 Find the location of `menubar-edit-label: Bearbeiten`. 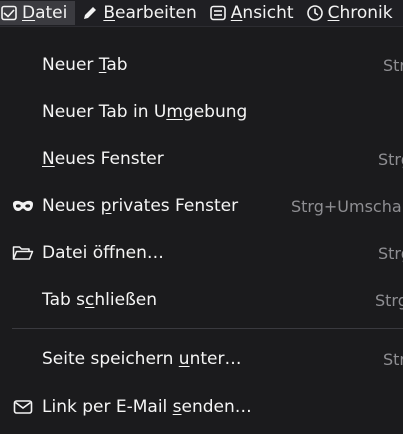

menubar-edit-label: Bearbeiten is located at coordinates (150, 13).